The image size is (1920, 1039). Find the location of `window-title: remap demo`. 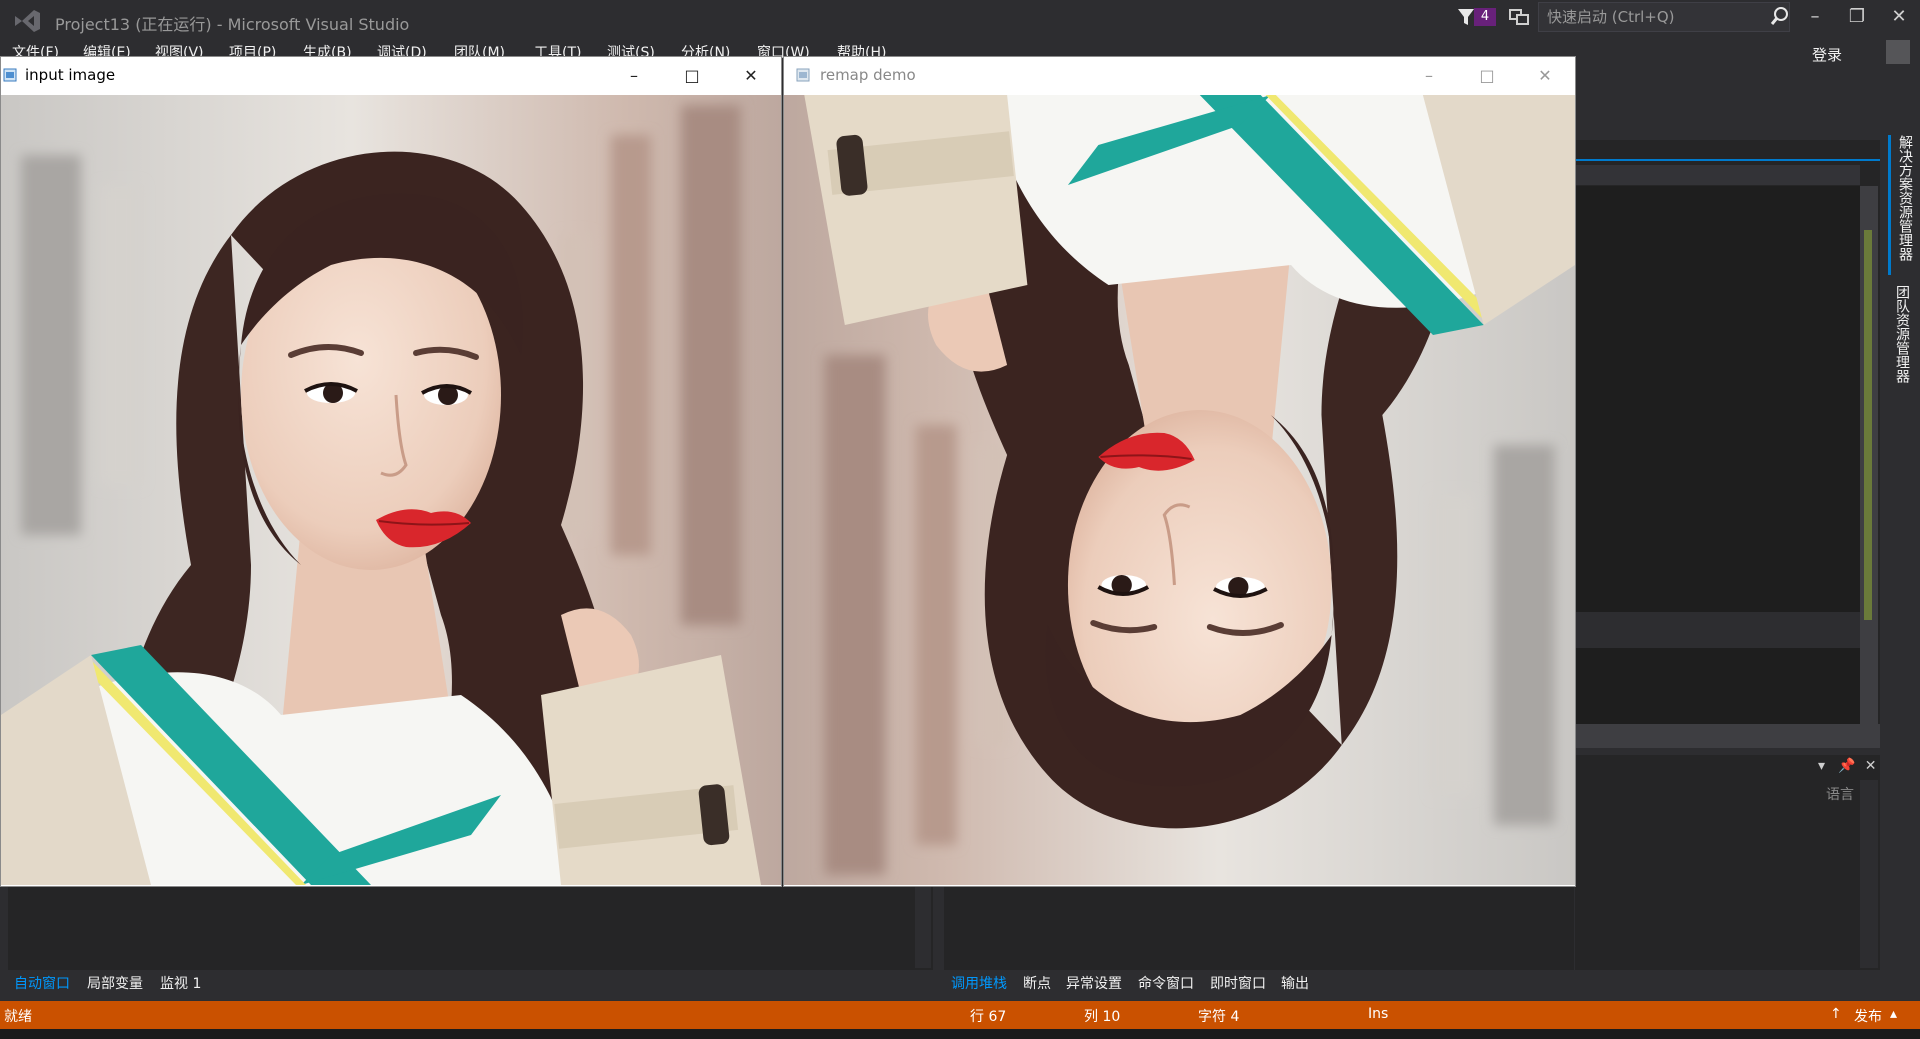

window-title: remap demo is located at coordinates (868, 75).